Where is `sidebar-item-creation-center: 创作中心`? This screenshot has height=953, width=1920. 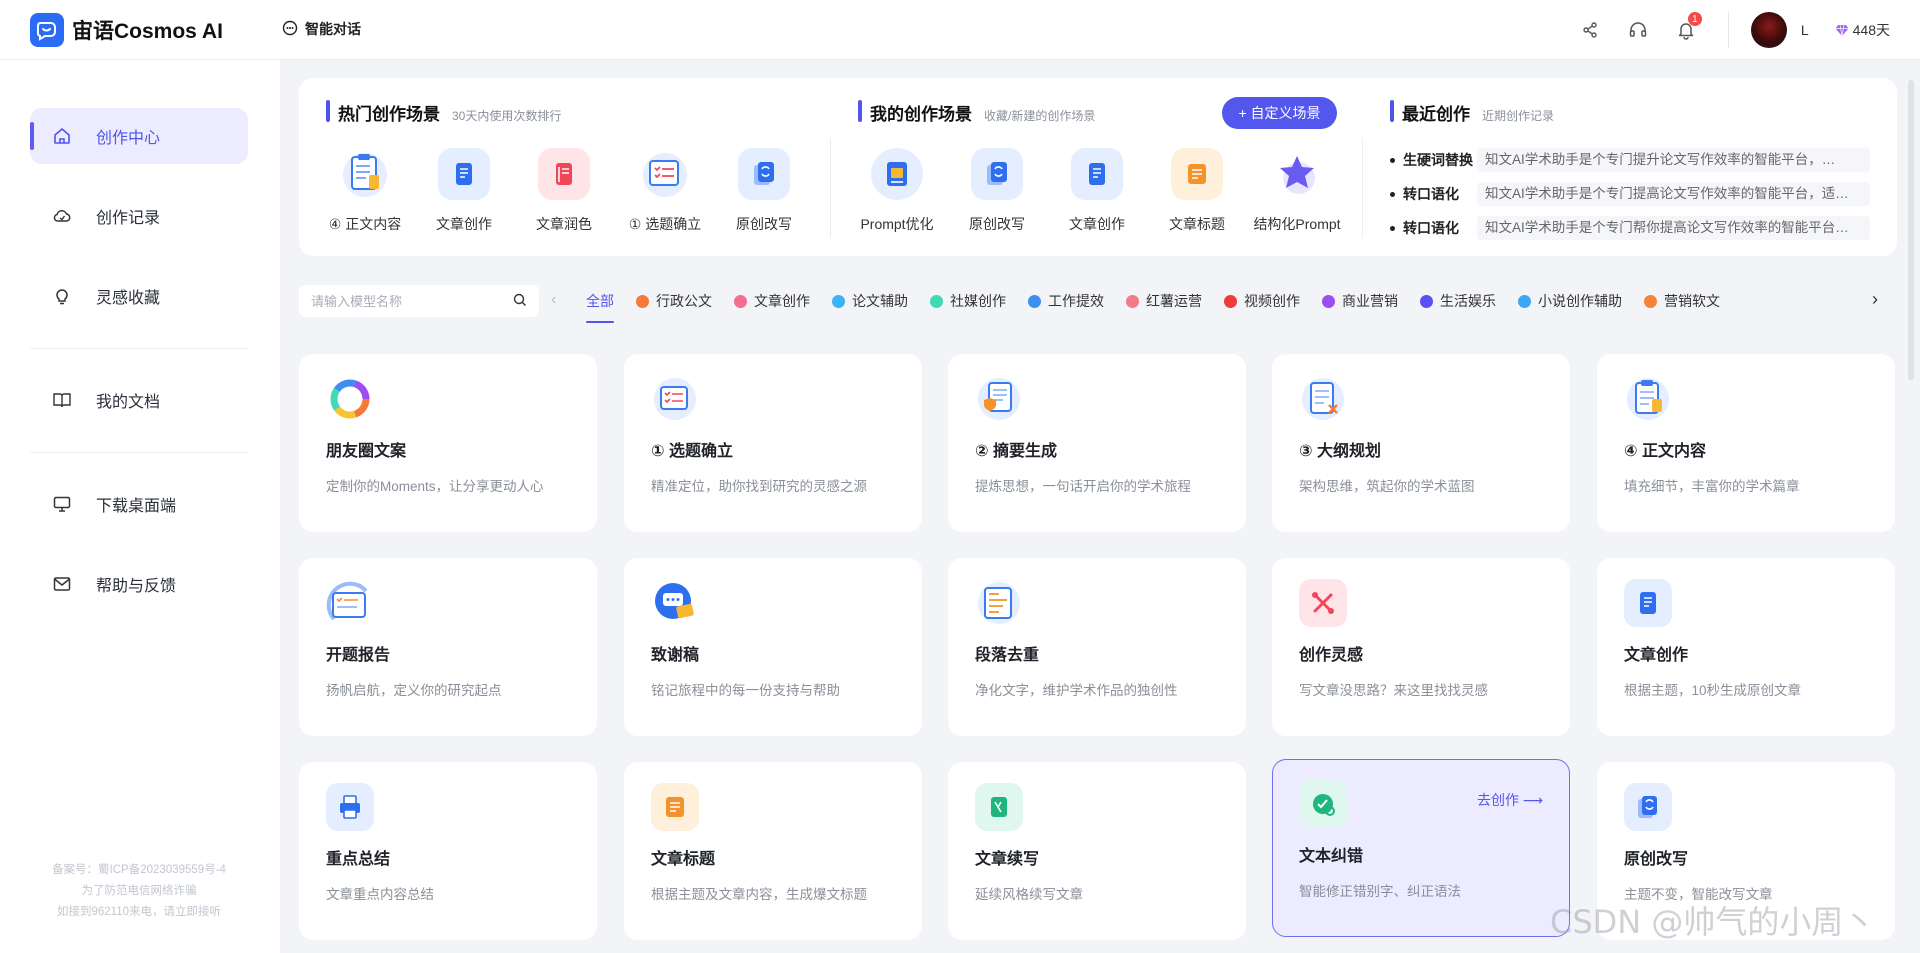 sidebar-item-creation-center: 创作中心 is located at coordinates (139, 136).